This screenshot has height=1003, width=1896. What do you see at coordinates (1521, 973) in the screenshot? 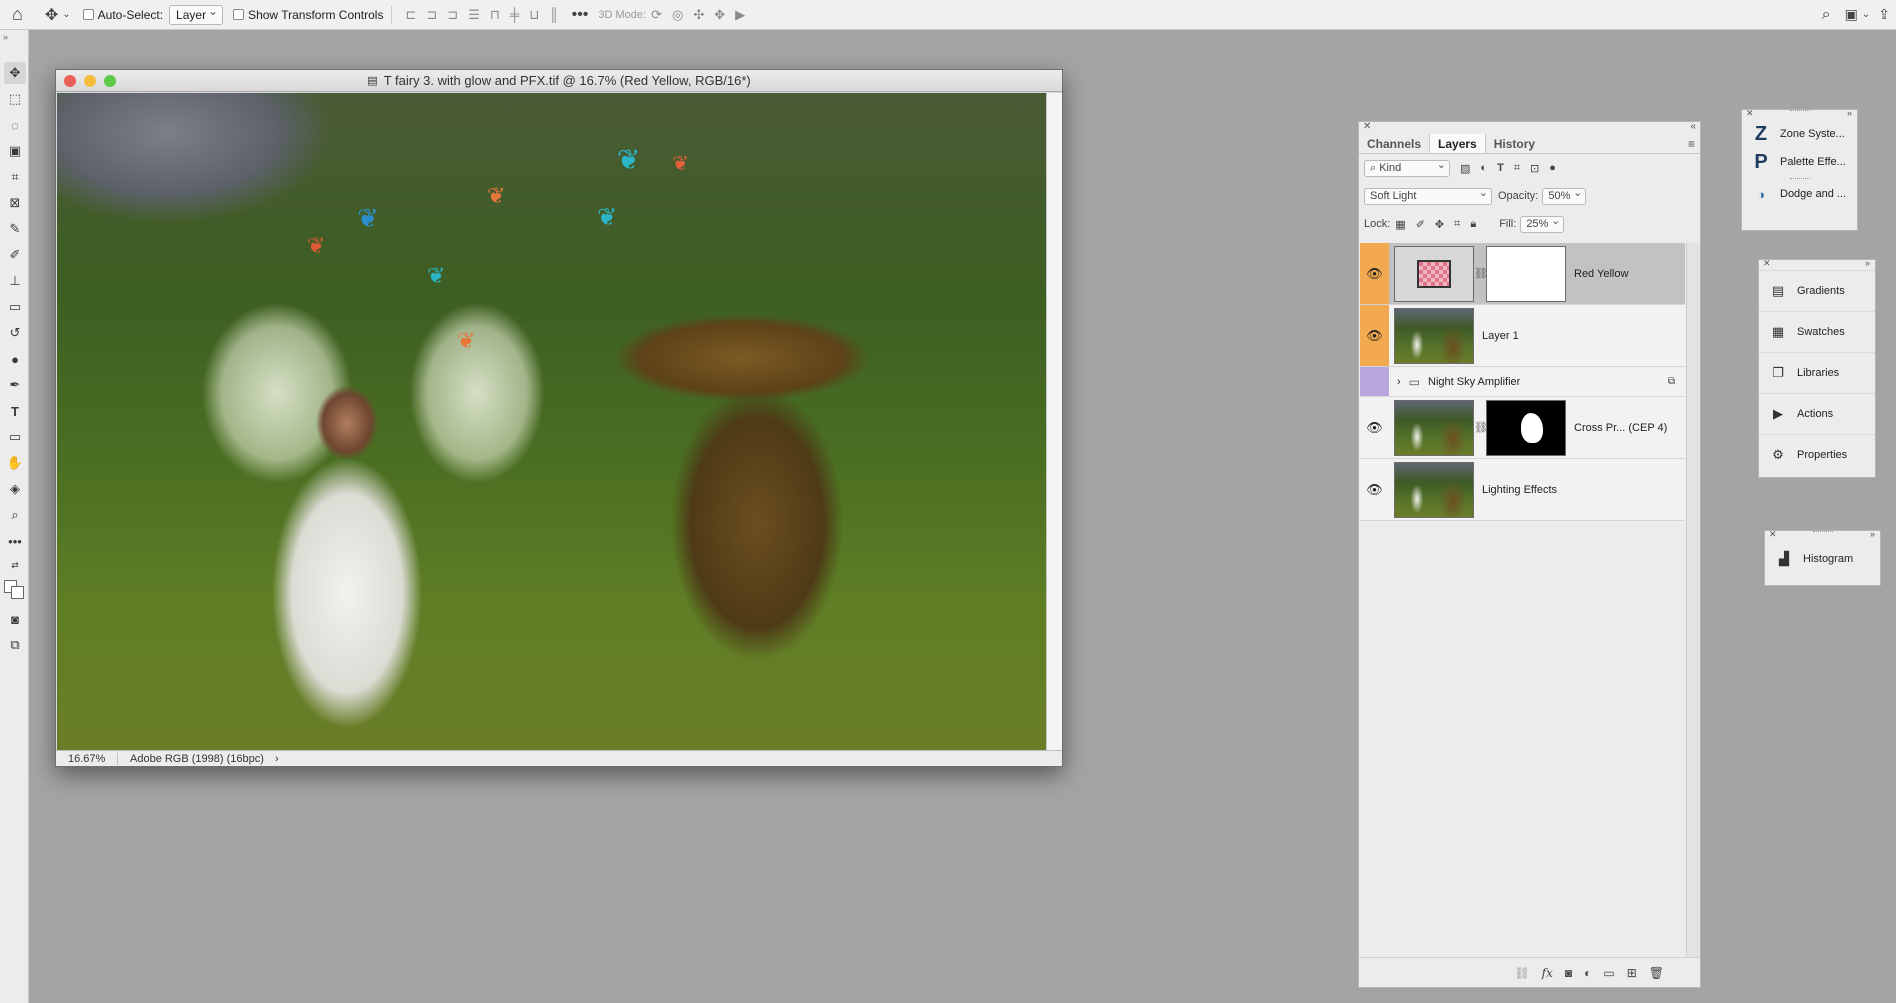
I see `link-layers-icon: ⛓︎` at bounding box center [1521, 973].